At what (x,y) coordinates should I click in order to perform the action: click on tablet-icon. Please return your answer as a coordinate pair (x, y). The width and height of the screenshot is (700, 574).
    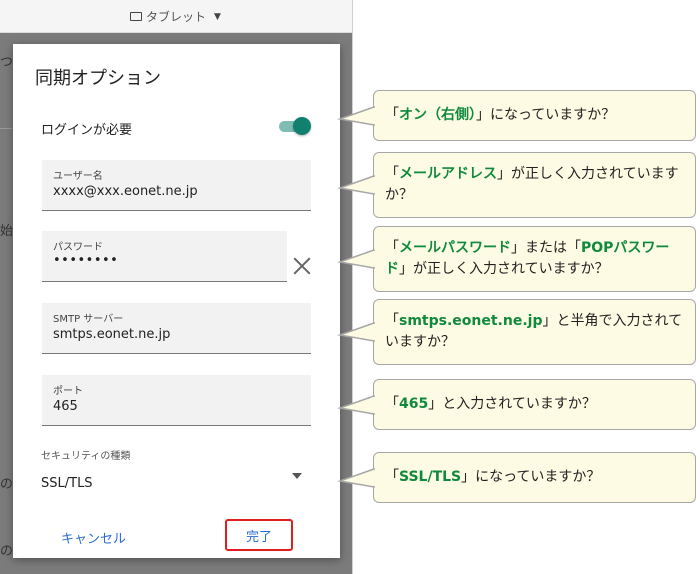
    Looking at the image, I should click on (136, 16).